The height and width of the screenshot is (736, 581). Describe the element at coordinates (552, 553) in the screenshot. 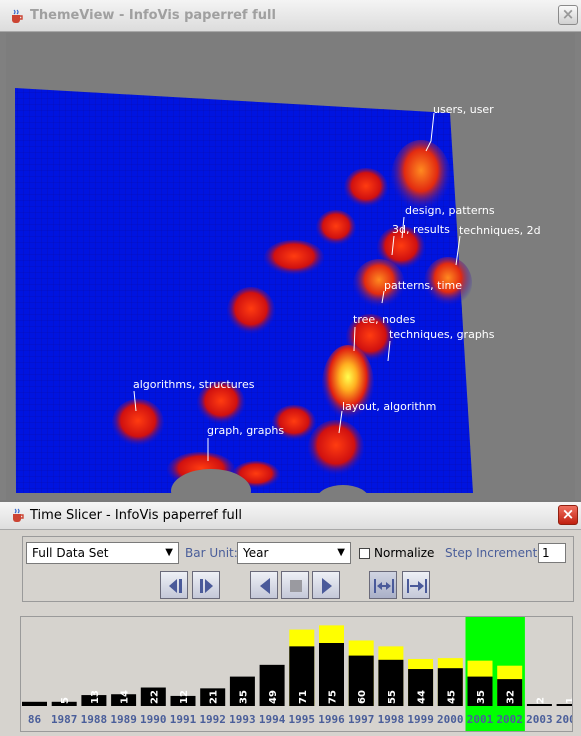

I see `step-increment-input: 1` at that location.